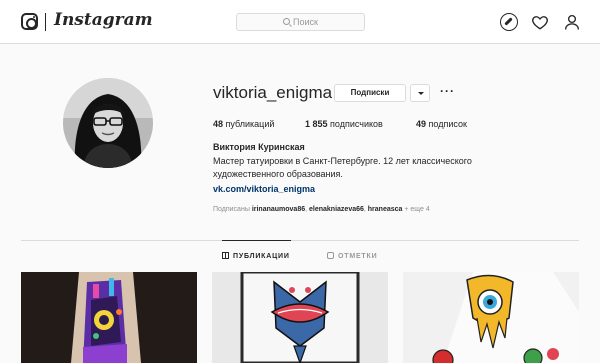 The height and width of the screenshot is (363, 600). What do you see at coordinates (225, 255) in the screenshot?
I see `grid-icon` at bounding box center [225, 255].